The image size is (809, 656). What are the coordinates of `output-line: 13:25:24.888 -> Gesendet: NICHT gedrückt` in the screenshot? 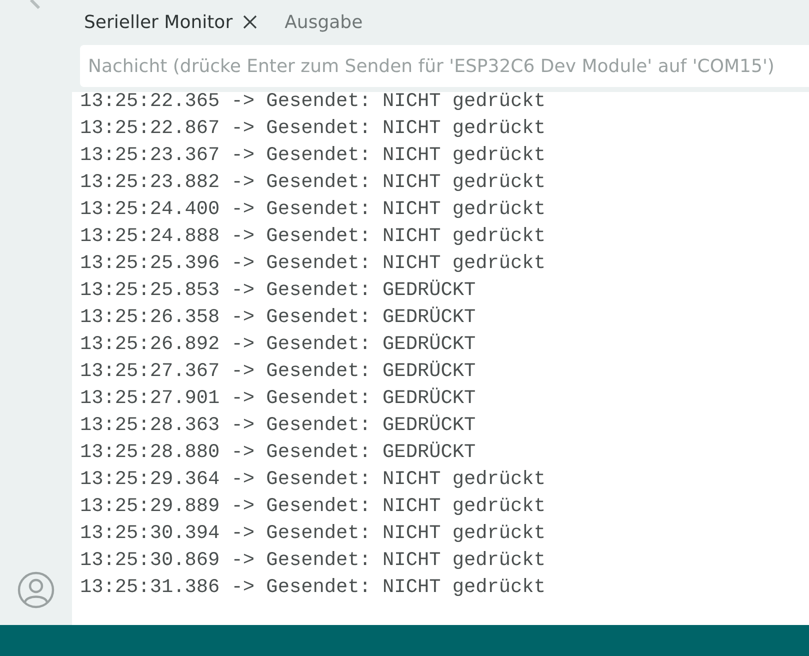 It's located at (313, 236).